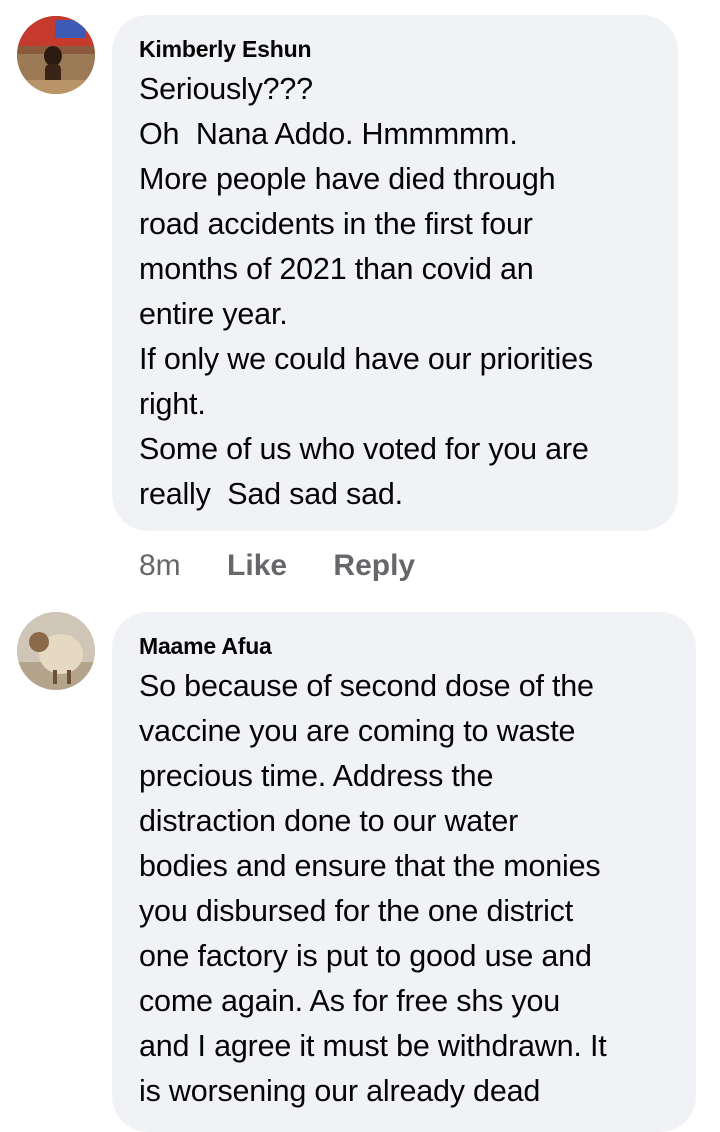  I want to click on comment-timestamp: 8m, so click(160, 565).